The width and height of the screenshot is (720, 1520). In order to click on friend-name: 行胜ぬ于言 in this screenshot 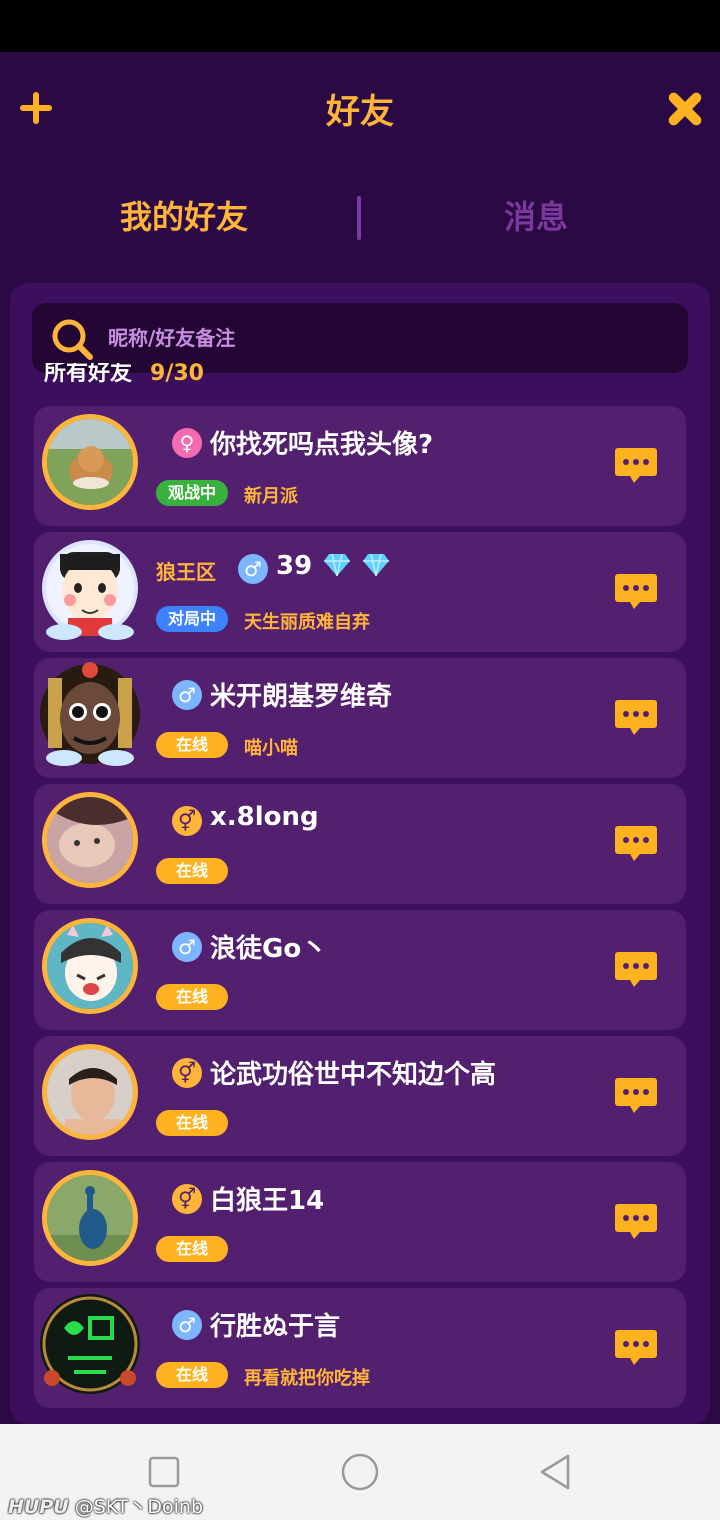, I will do `click(275, 1327)`.